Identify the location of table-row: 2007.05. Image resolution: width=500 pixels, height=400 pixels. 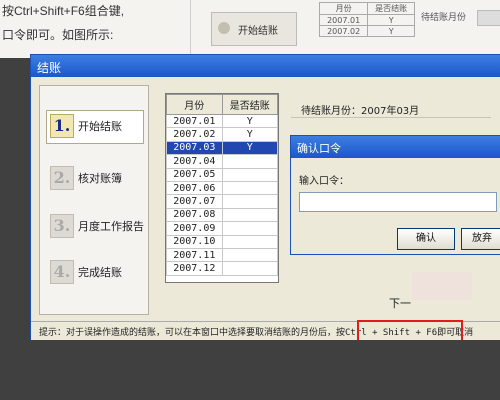
(222, 174).